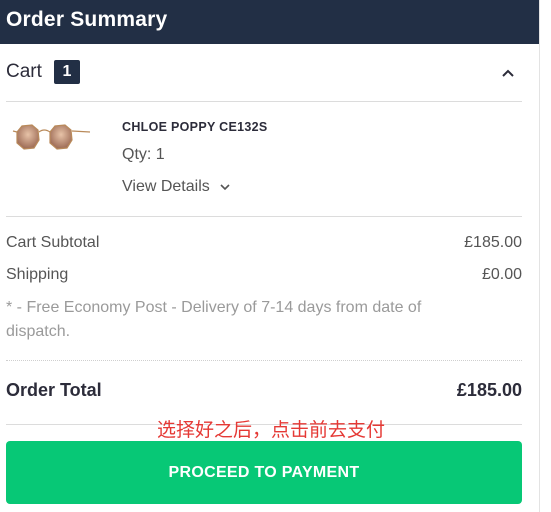 Image resolution: width=551 pixels, height=512 pixels. What do you see at coordinates (54, 390) in the screenshot?
I see `order-total-label: Order Total` at bounding box center [54, 390].